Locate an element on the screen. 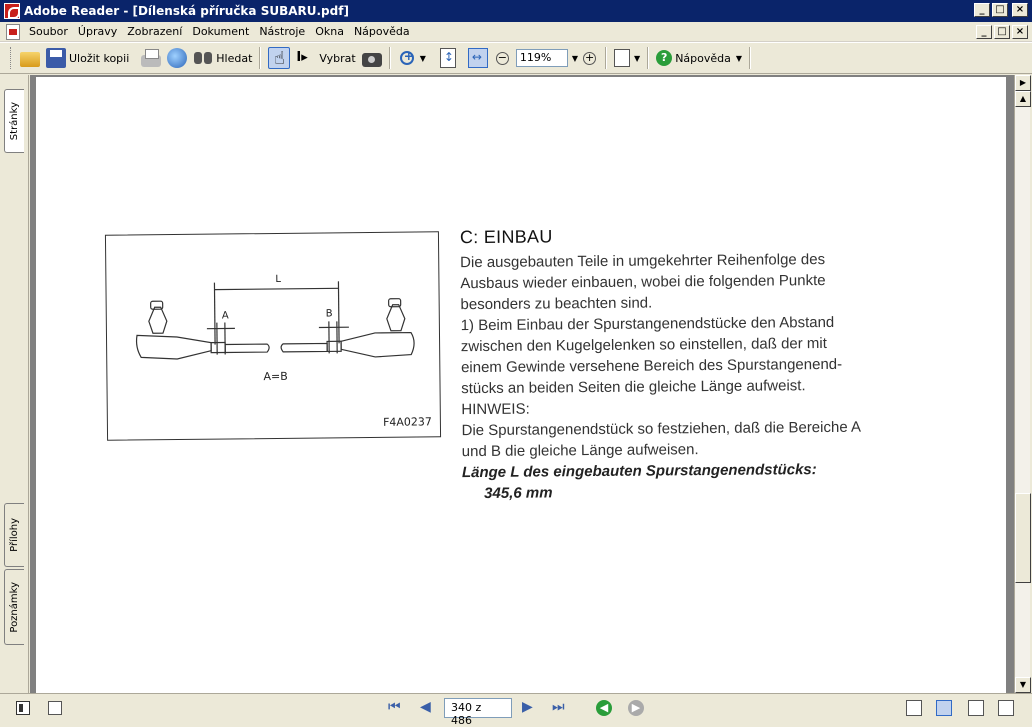 Image resolution: width=1032 pixels, height=727 pixels. tab-attachments-label: Přílohy is located at coordinates (14, 535).